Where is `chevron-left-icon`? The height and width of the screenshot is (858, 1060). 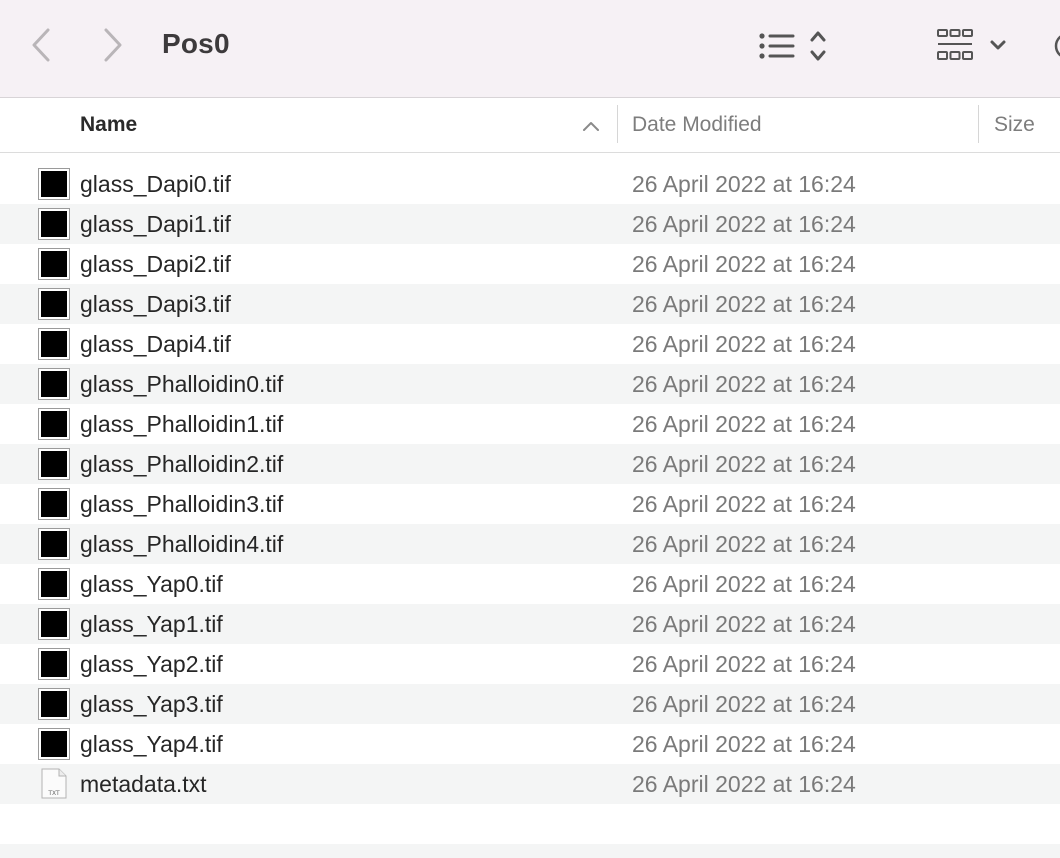 chevron-left-icon is located at coordinates (41, 45).